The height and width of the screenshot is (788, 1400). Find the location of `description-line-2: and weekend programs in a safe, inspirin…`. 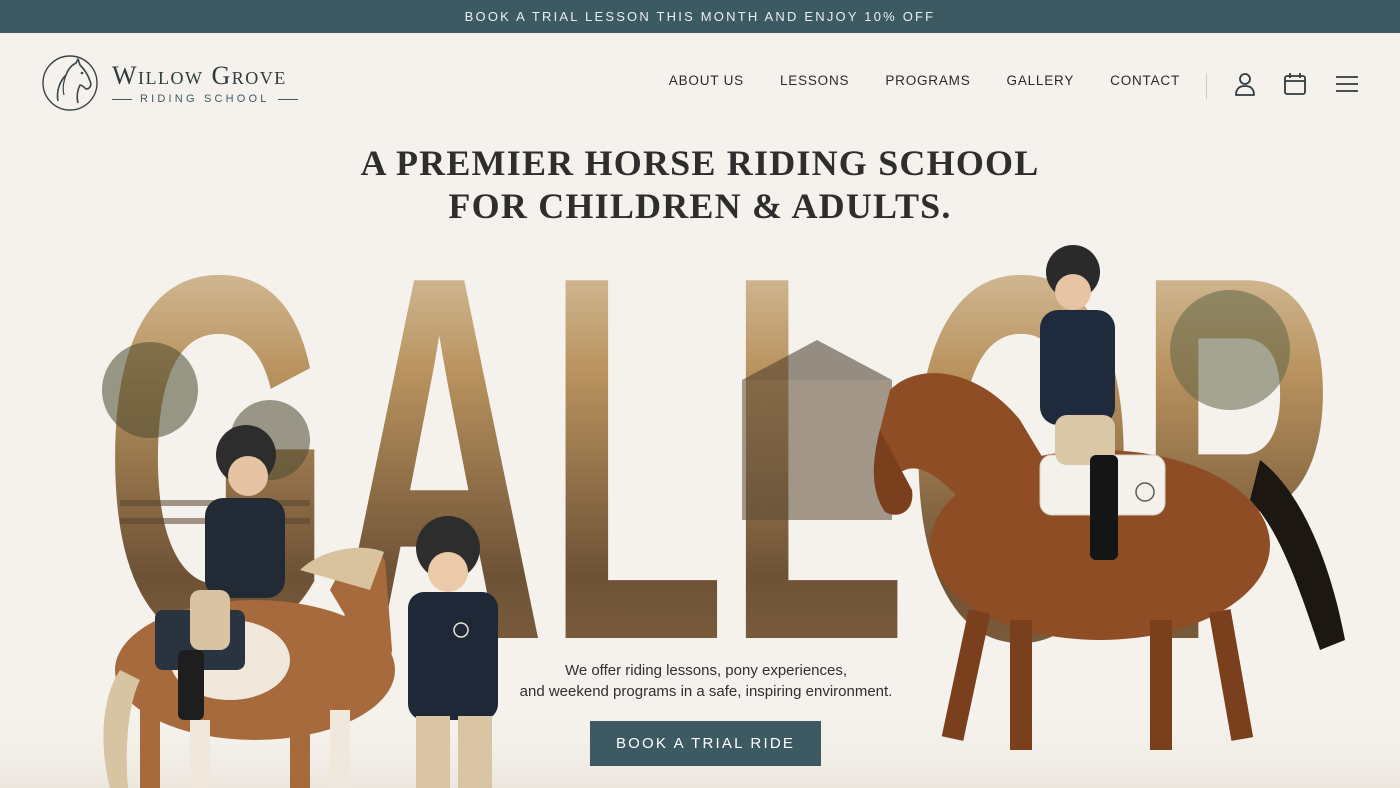

description-line-2: and weekend programs in a safe, inspirin… is located at coordinates (706, 691).